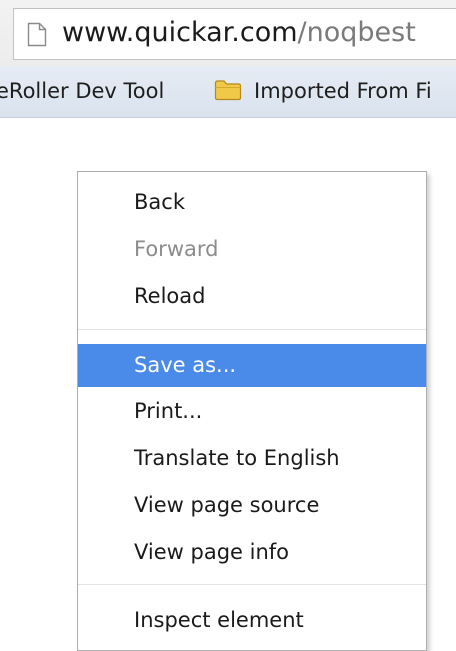  I want to click on menu-item-forward: Forward, so click(252, 249).